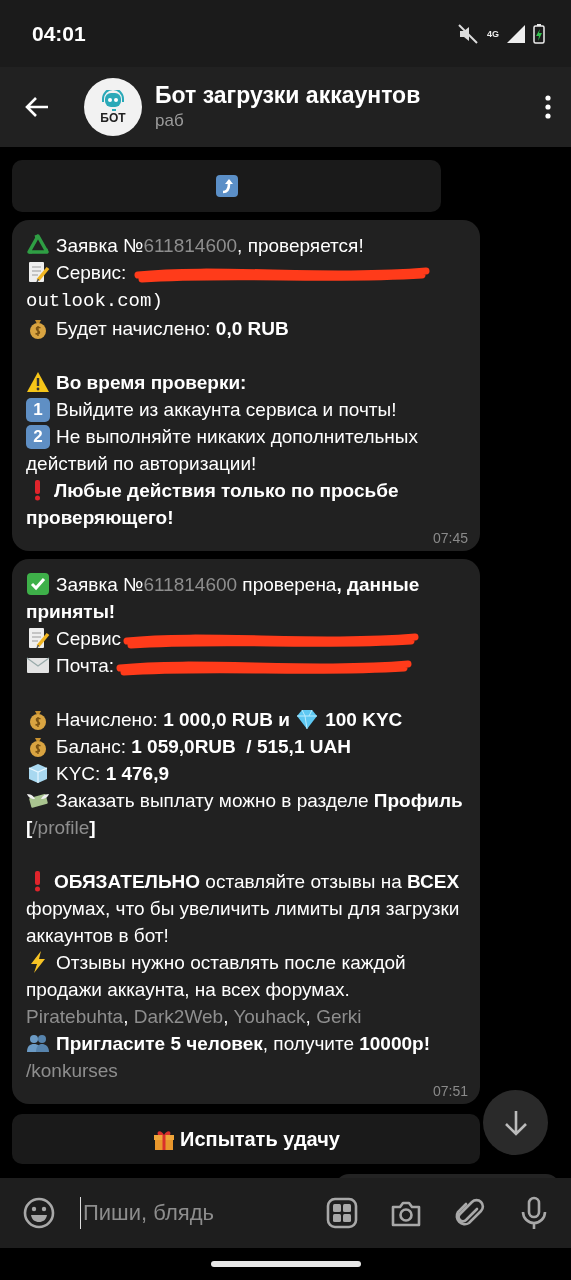  I want to click on down-arrow-icon, so click(515, 1122).